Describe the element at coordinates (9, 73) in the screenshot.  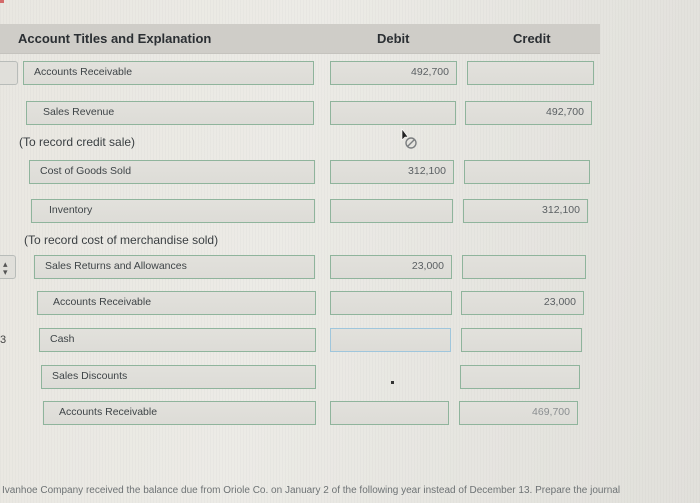
I see `date-select` at that location.